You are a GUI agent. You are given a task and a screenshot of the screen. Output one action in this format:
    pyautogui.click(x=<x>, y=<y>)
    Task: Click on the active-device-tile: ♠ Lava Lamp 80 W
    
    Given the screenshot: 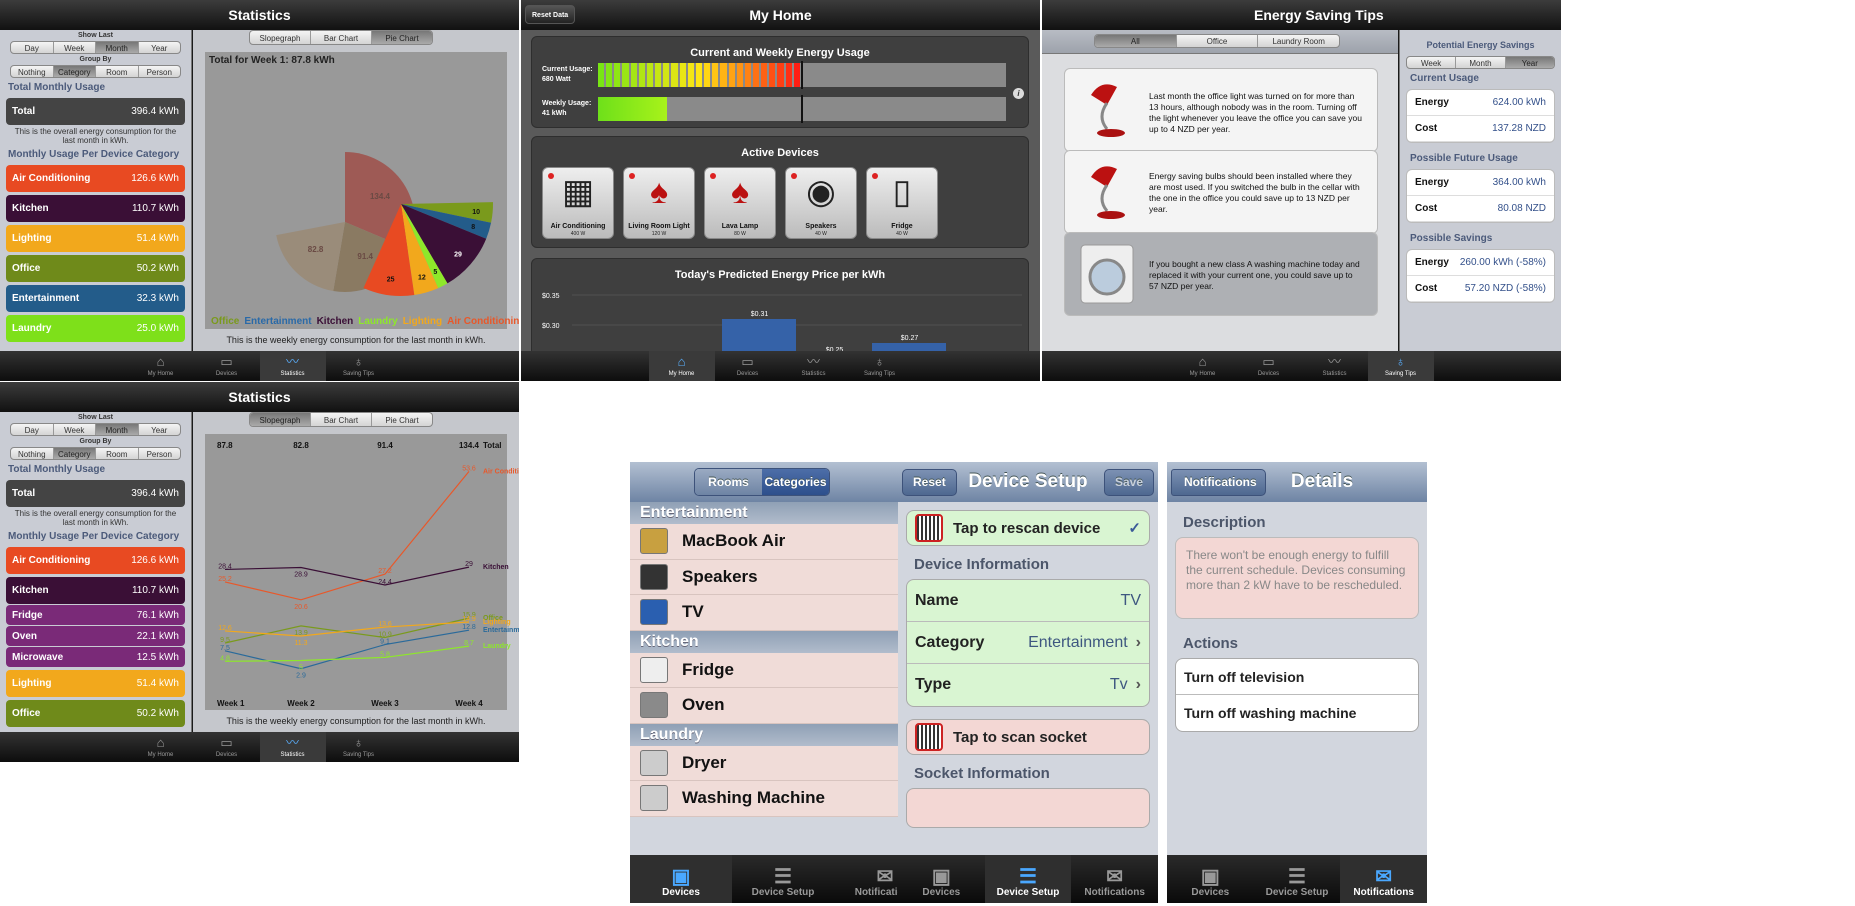 What is the action you would take?
    pyautogui.click(x=740, y=203)
    